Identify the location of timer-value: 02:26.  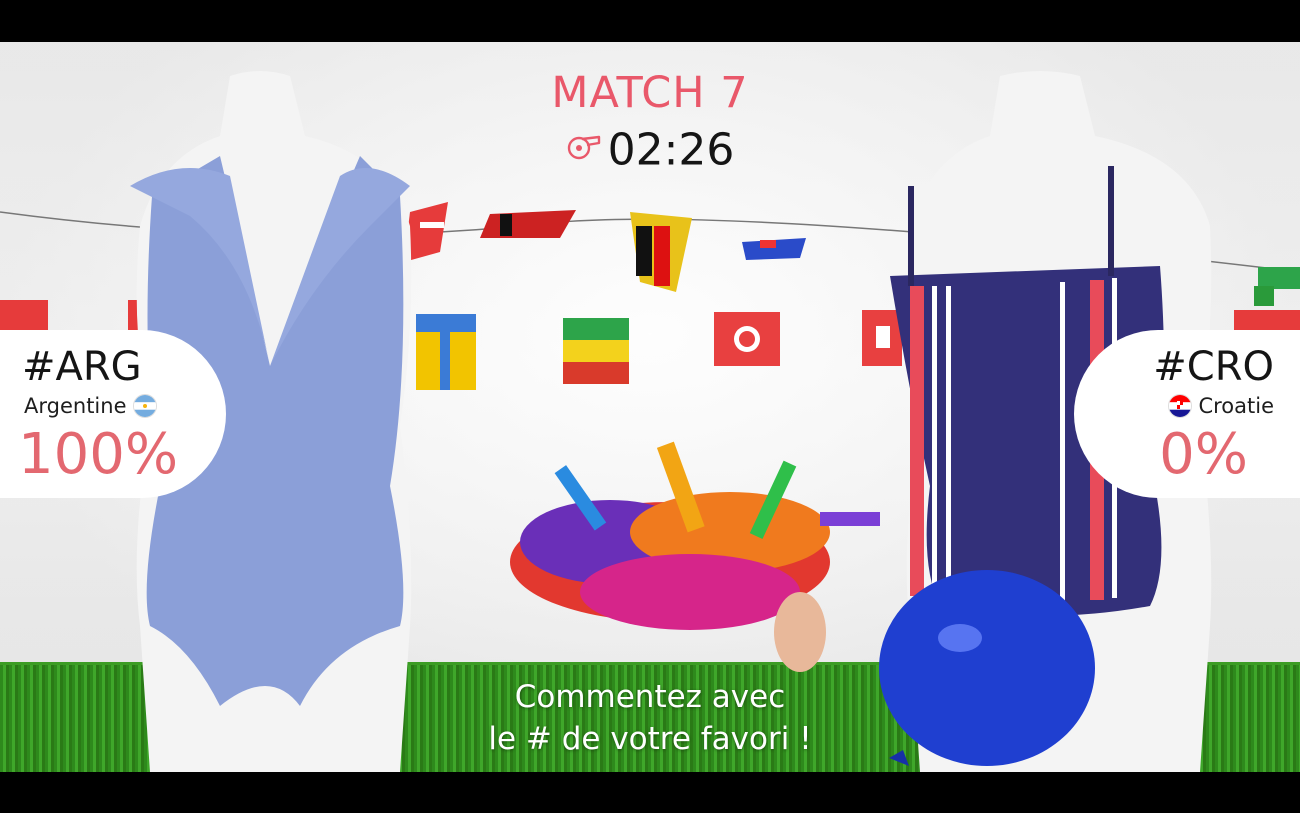
(671, 150).